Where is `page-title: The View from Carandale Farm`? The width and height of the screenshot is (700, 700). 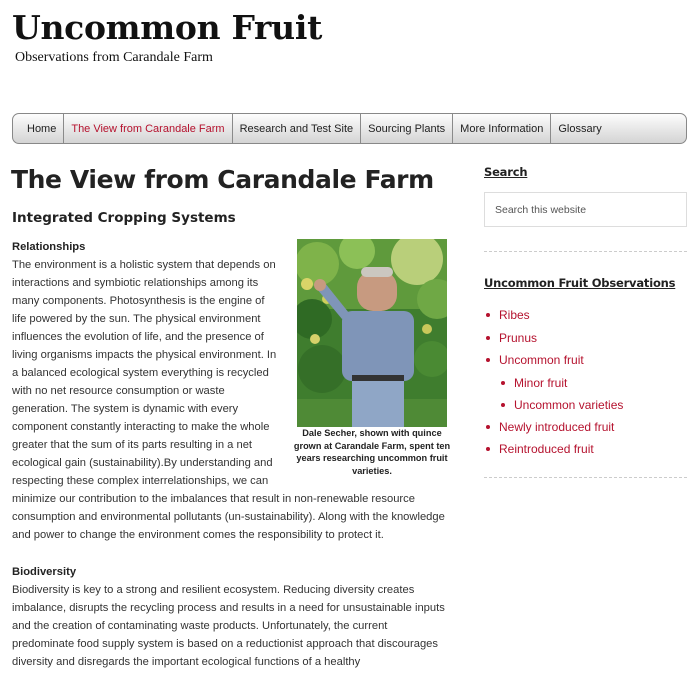
page-title: The View from Carandale Farm is located at coordinates (222, 179).